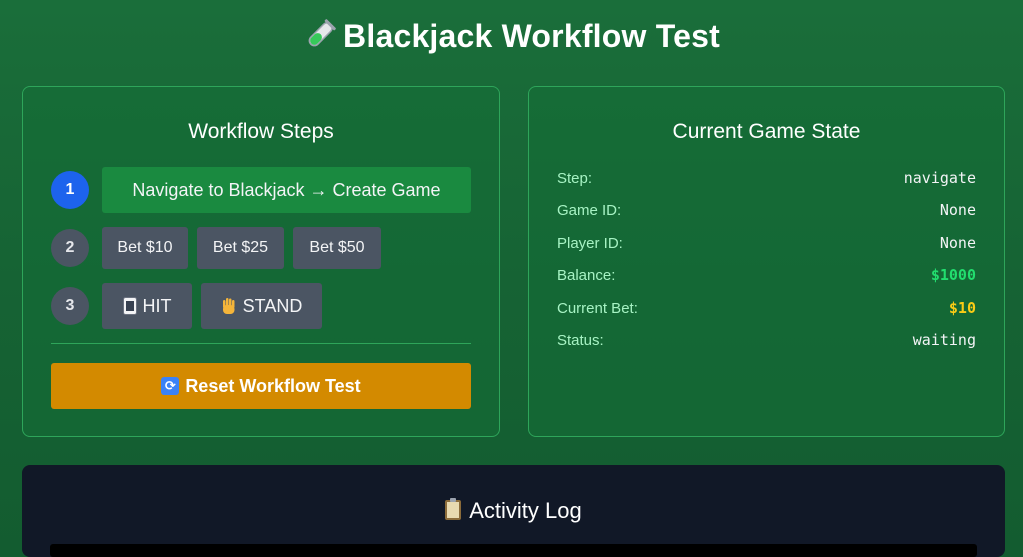  What do you see at coordinates (531, 36) in the screenshot?
I see `page-title-text: Blackjack Workflow Test` at bounding box center [531, 36].